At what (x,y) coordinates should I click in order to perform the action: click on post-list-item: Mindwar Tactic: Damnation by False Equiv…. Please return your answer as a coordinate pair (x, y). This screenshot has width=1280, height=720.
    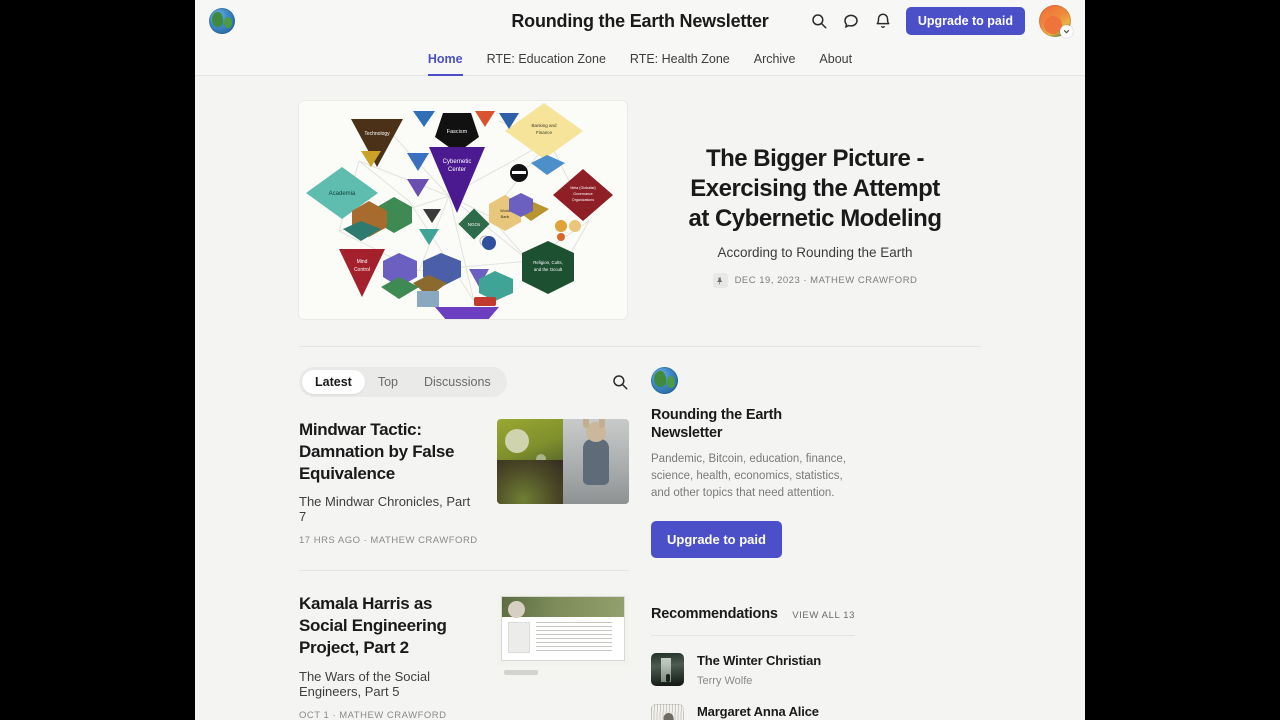
    Looking at the image, I should click on (464, 484).